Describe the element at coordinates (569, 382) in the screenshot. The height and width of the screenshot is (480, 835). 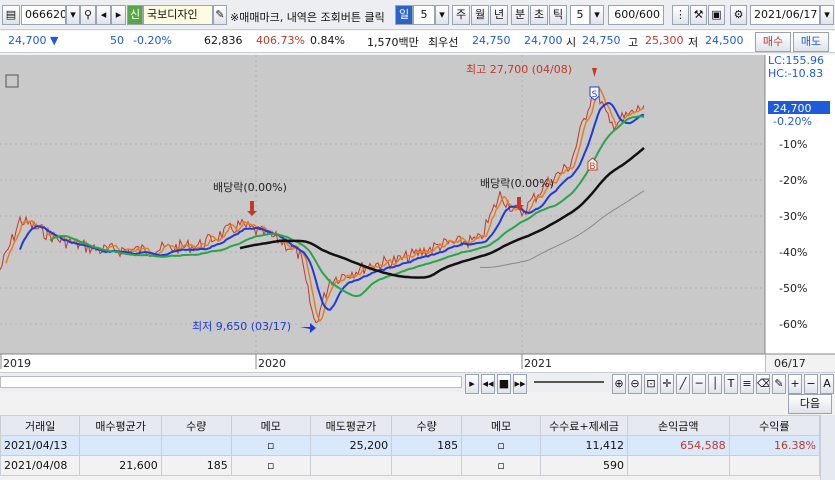
I see `speed-slider` at that location.